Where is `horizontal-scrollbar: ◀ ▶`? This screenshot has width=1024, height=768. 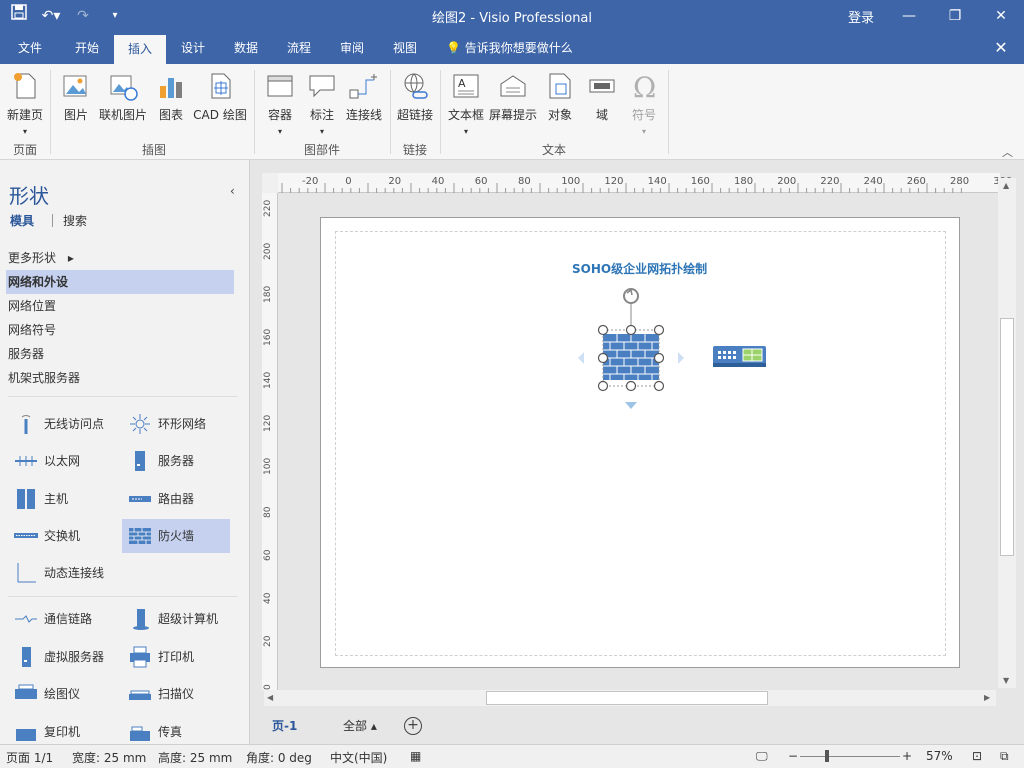
horizontal-scrollbar: ◀ ▶ is located at coordinates (630, 698).